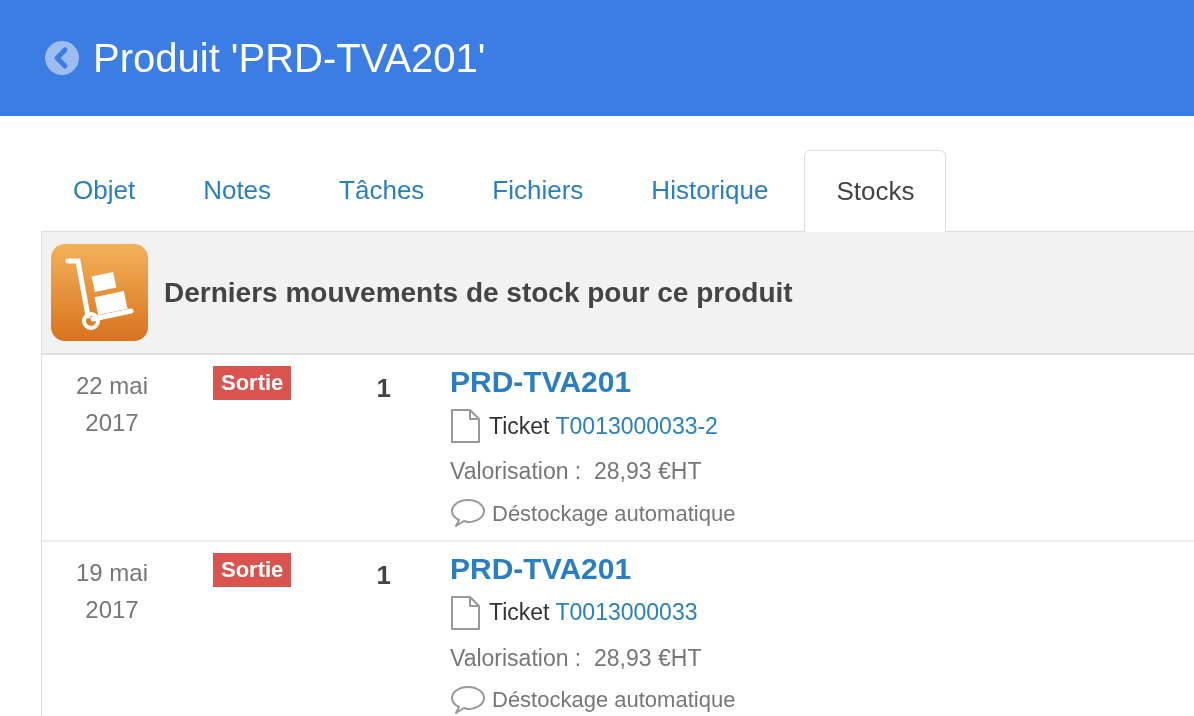  I want to click on tab: Stocks, so click(875, 191).